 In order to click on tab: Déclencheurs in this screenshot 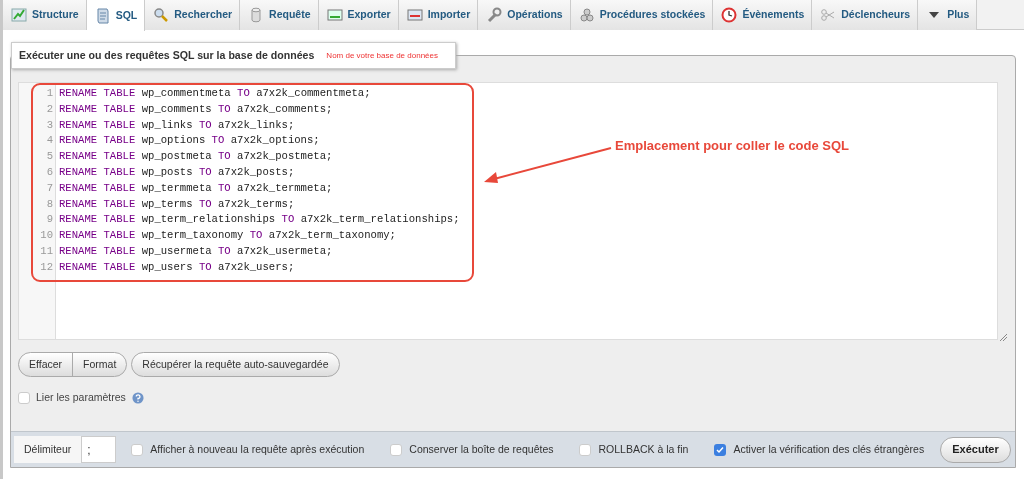, I will do `click(865, 15)`.